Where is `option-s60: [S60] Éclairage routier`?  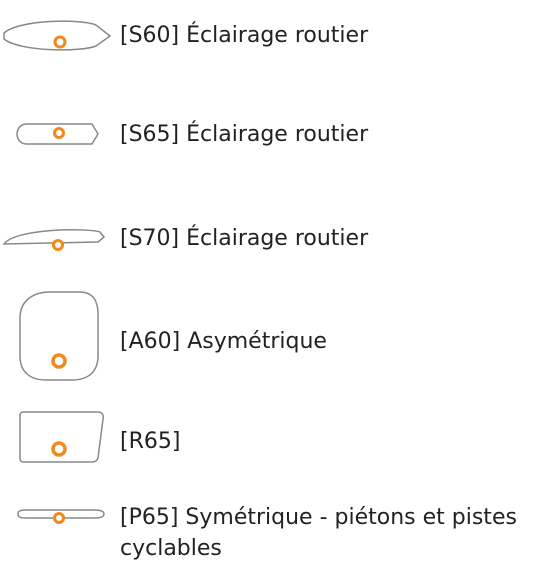
option-s60: [S60] Éclairage routier is located at coordinates (274, 40).